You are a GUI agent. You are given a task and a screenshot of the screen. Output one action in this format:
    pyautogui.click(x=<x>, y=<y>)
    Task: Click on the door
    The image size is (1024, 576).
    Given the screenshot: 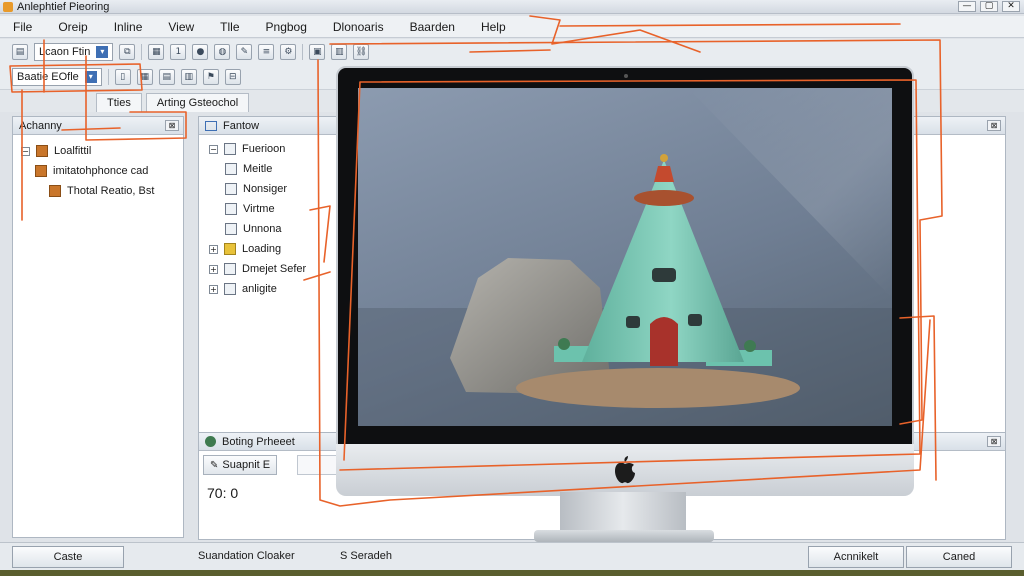 What is the action you would take?
    pyautogui.click(x=664, y=341)
    